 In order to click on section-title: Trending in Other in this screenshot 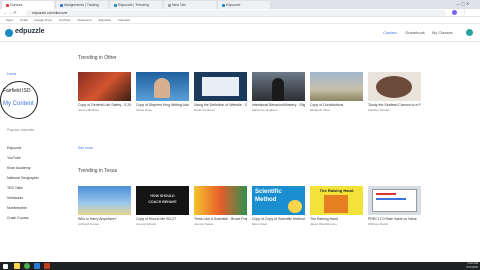, I will do `click(97, 58)`.